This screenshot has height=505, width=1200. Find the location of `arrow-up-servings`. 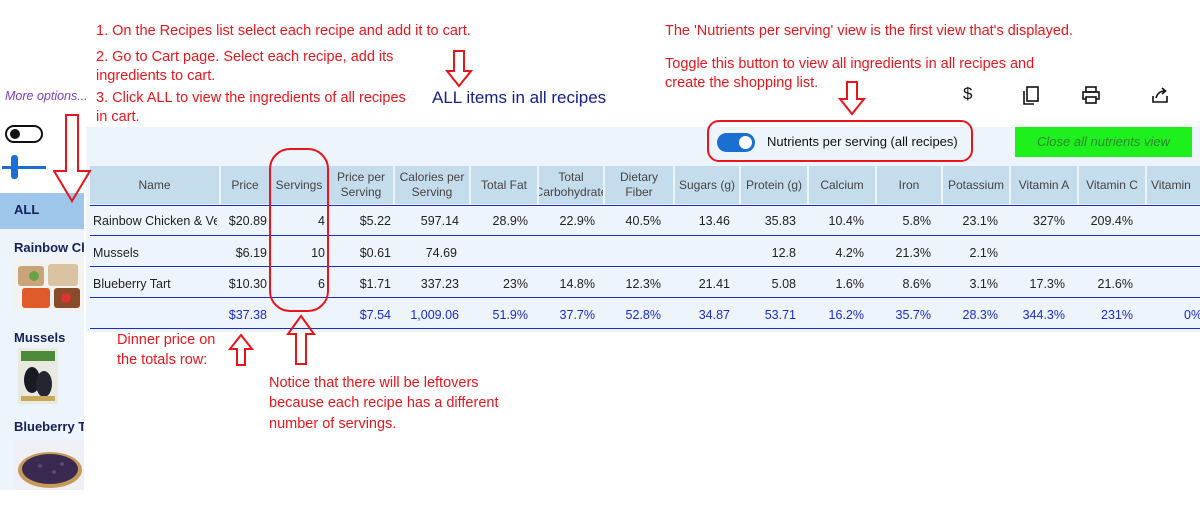

arrow-up-servings is located at coordinates (301, 339).